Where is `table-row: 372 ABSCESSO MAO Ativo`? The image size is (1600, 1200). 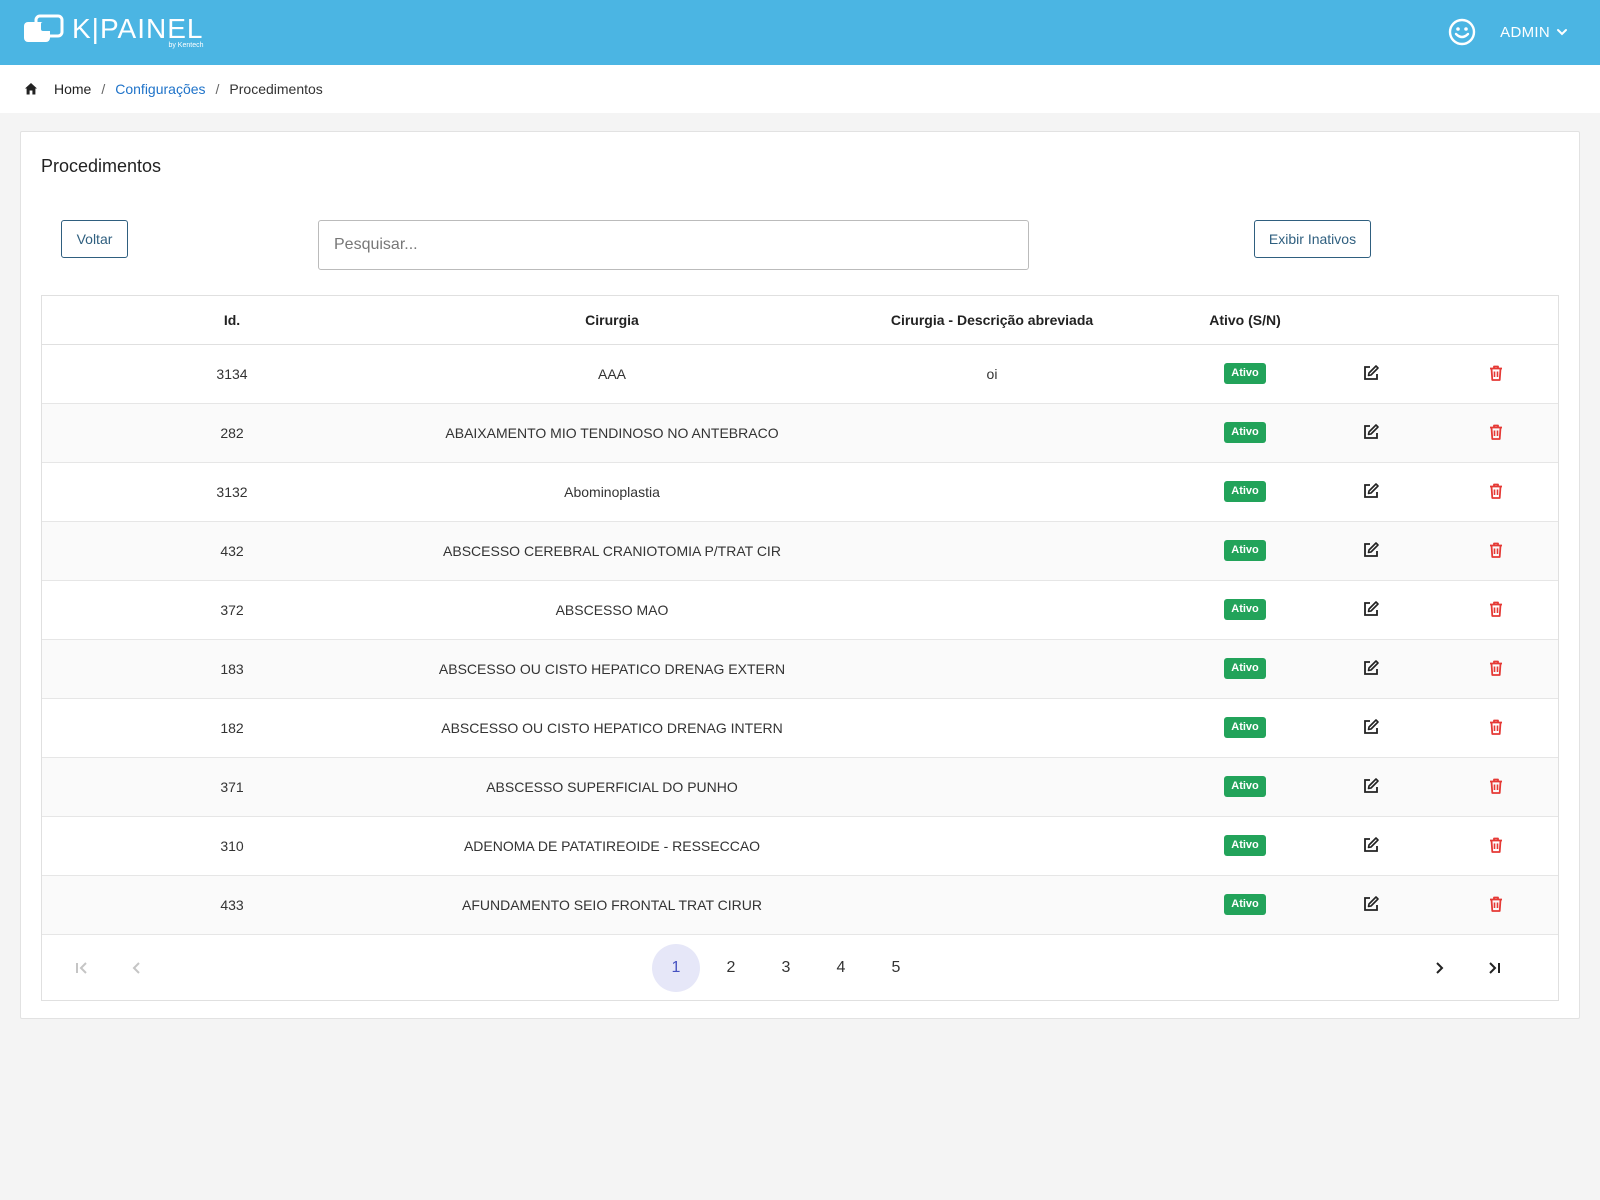 table-row: 372 ABSCESSO MAO Ativo is located at coordinates (800, 610).